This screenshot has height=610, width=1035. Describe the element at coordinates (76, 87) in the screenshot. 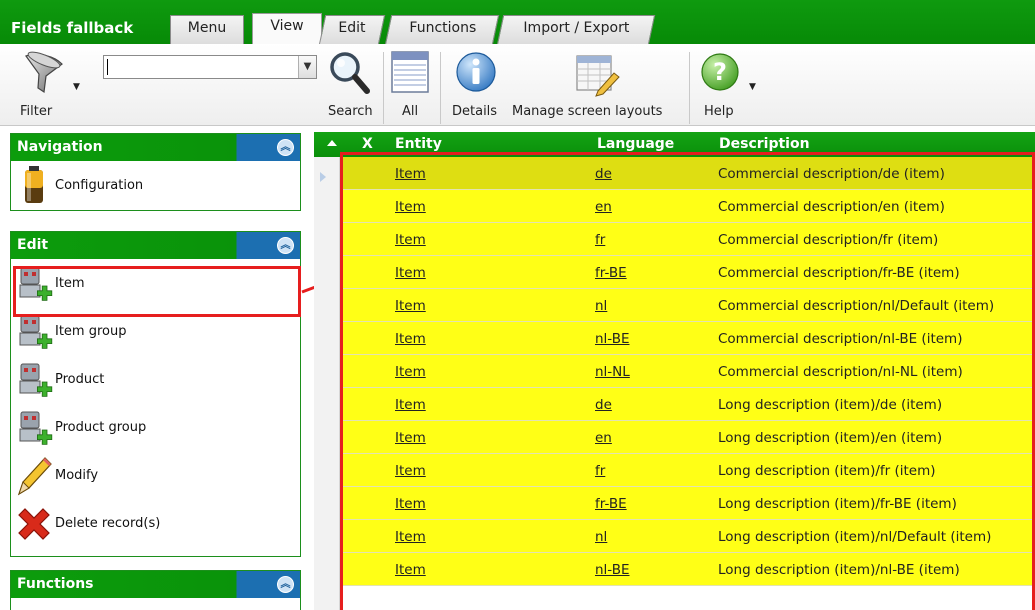

I see `filter-dropdown-arrow: ▼` at that location.